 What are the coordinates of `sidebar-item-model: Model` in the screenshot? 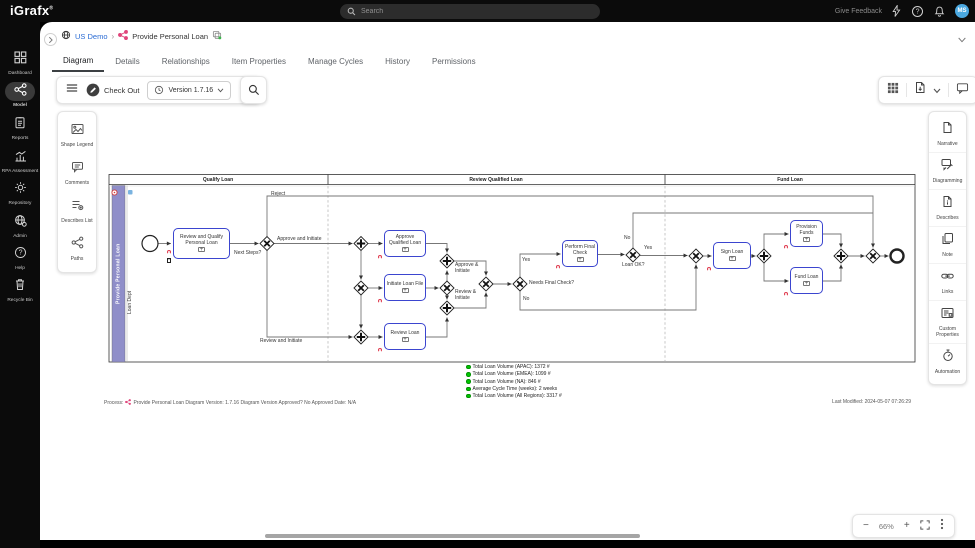 It's located at (20, 95).